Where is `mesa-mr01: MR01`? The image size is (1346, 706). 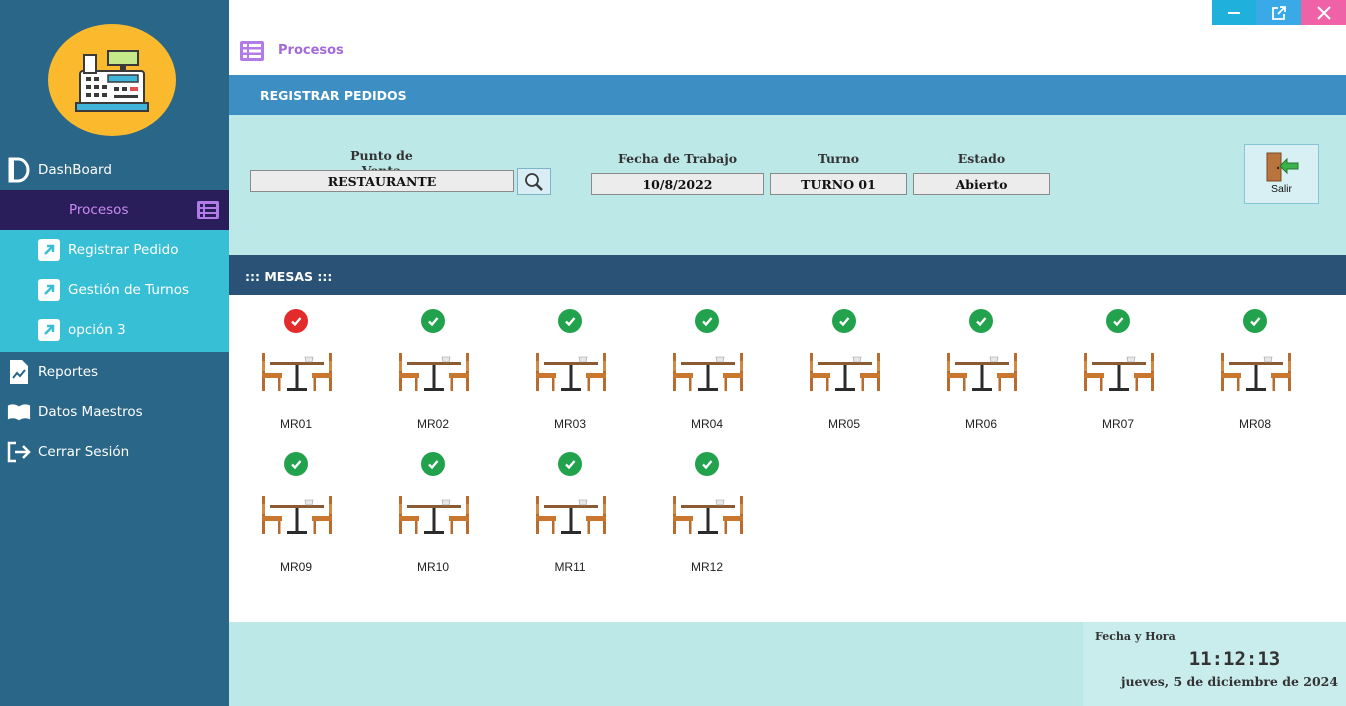 mesa-mr01: MR01 is located at coordinates (296, 368).